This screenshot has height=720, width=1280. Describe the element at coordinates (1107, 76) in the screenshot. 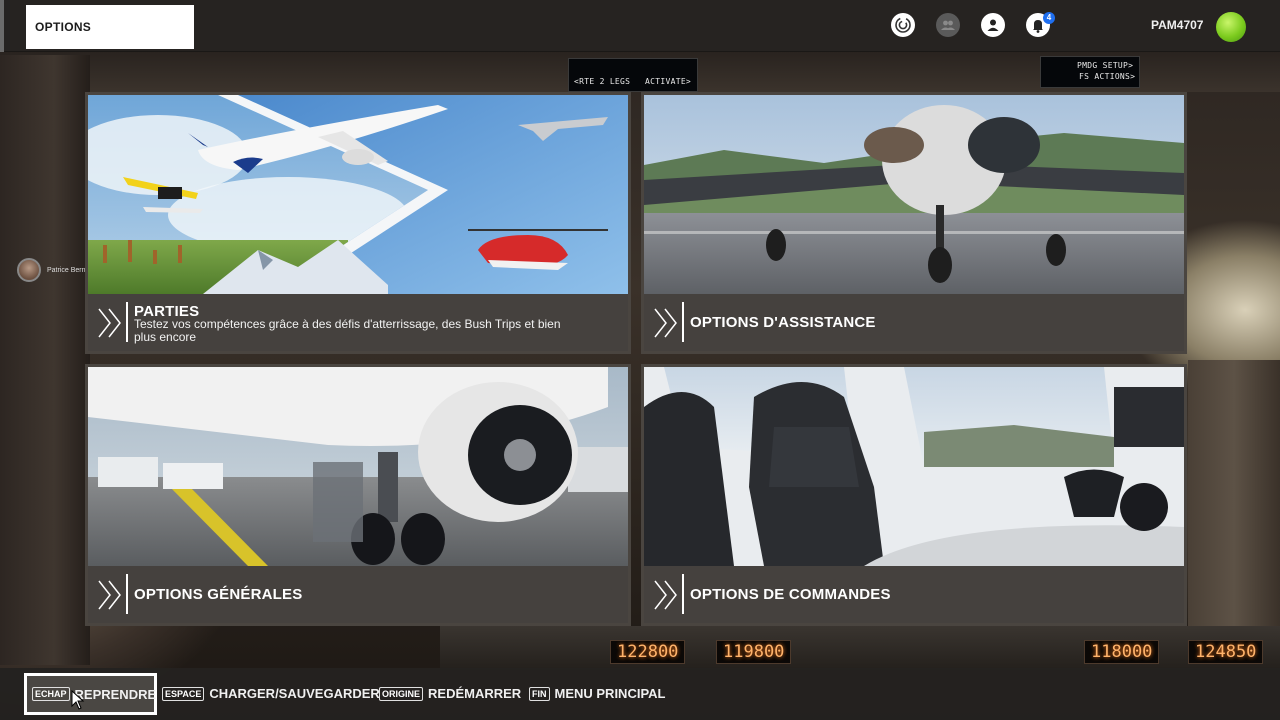

I see `fmc-line: FS ACTIONS>` at that location.